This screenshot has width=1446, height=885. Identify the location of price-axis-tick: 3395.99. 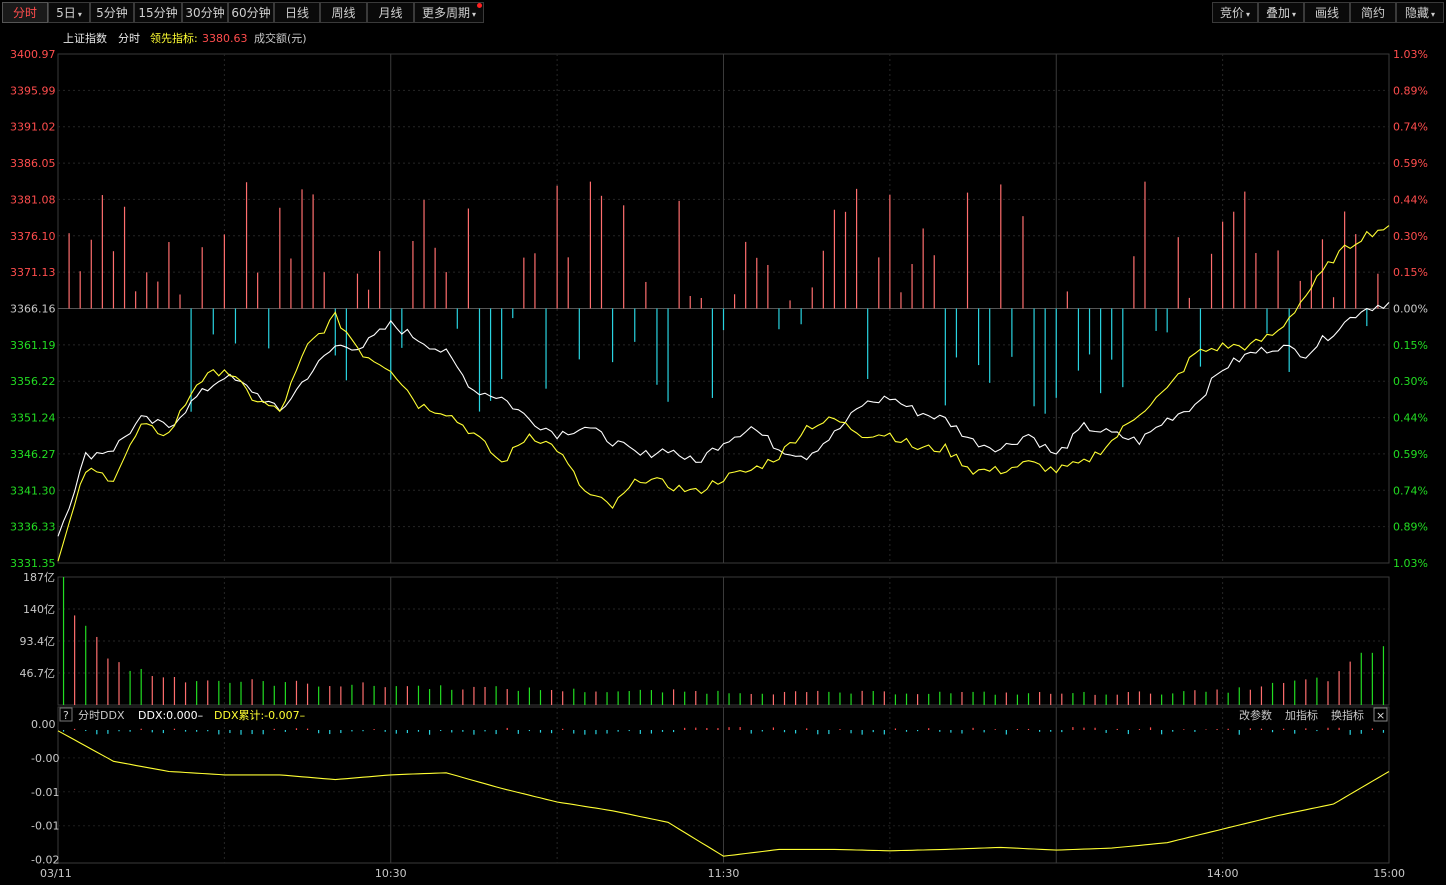
(33, 90).